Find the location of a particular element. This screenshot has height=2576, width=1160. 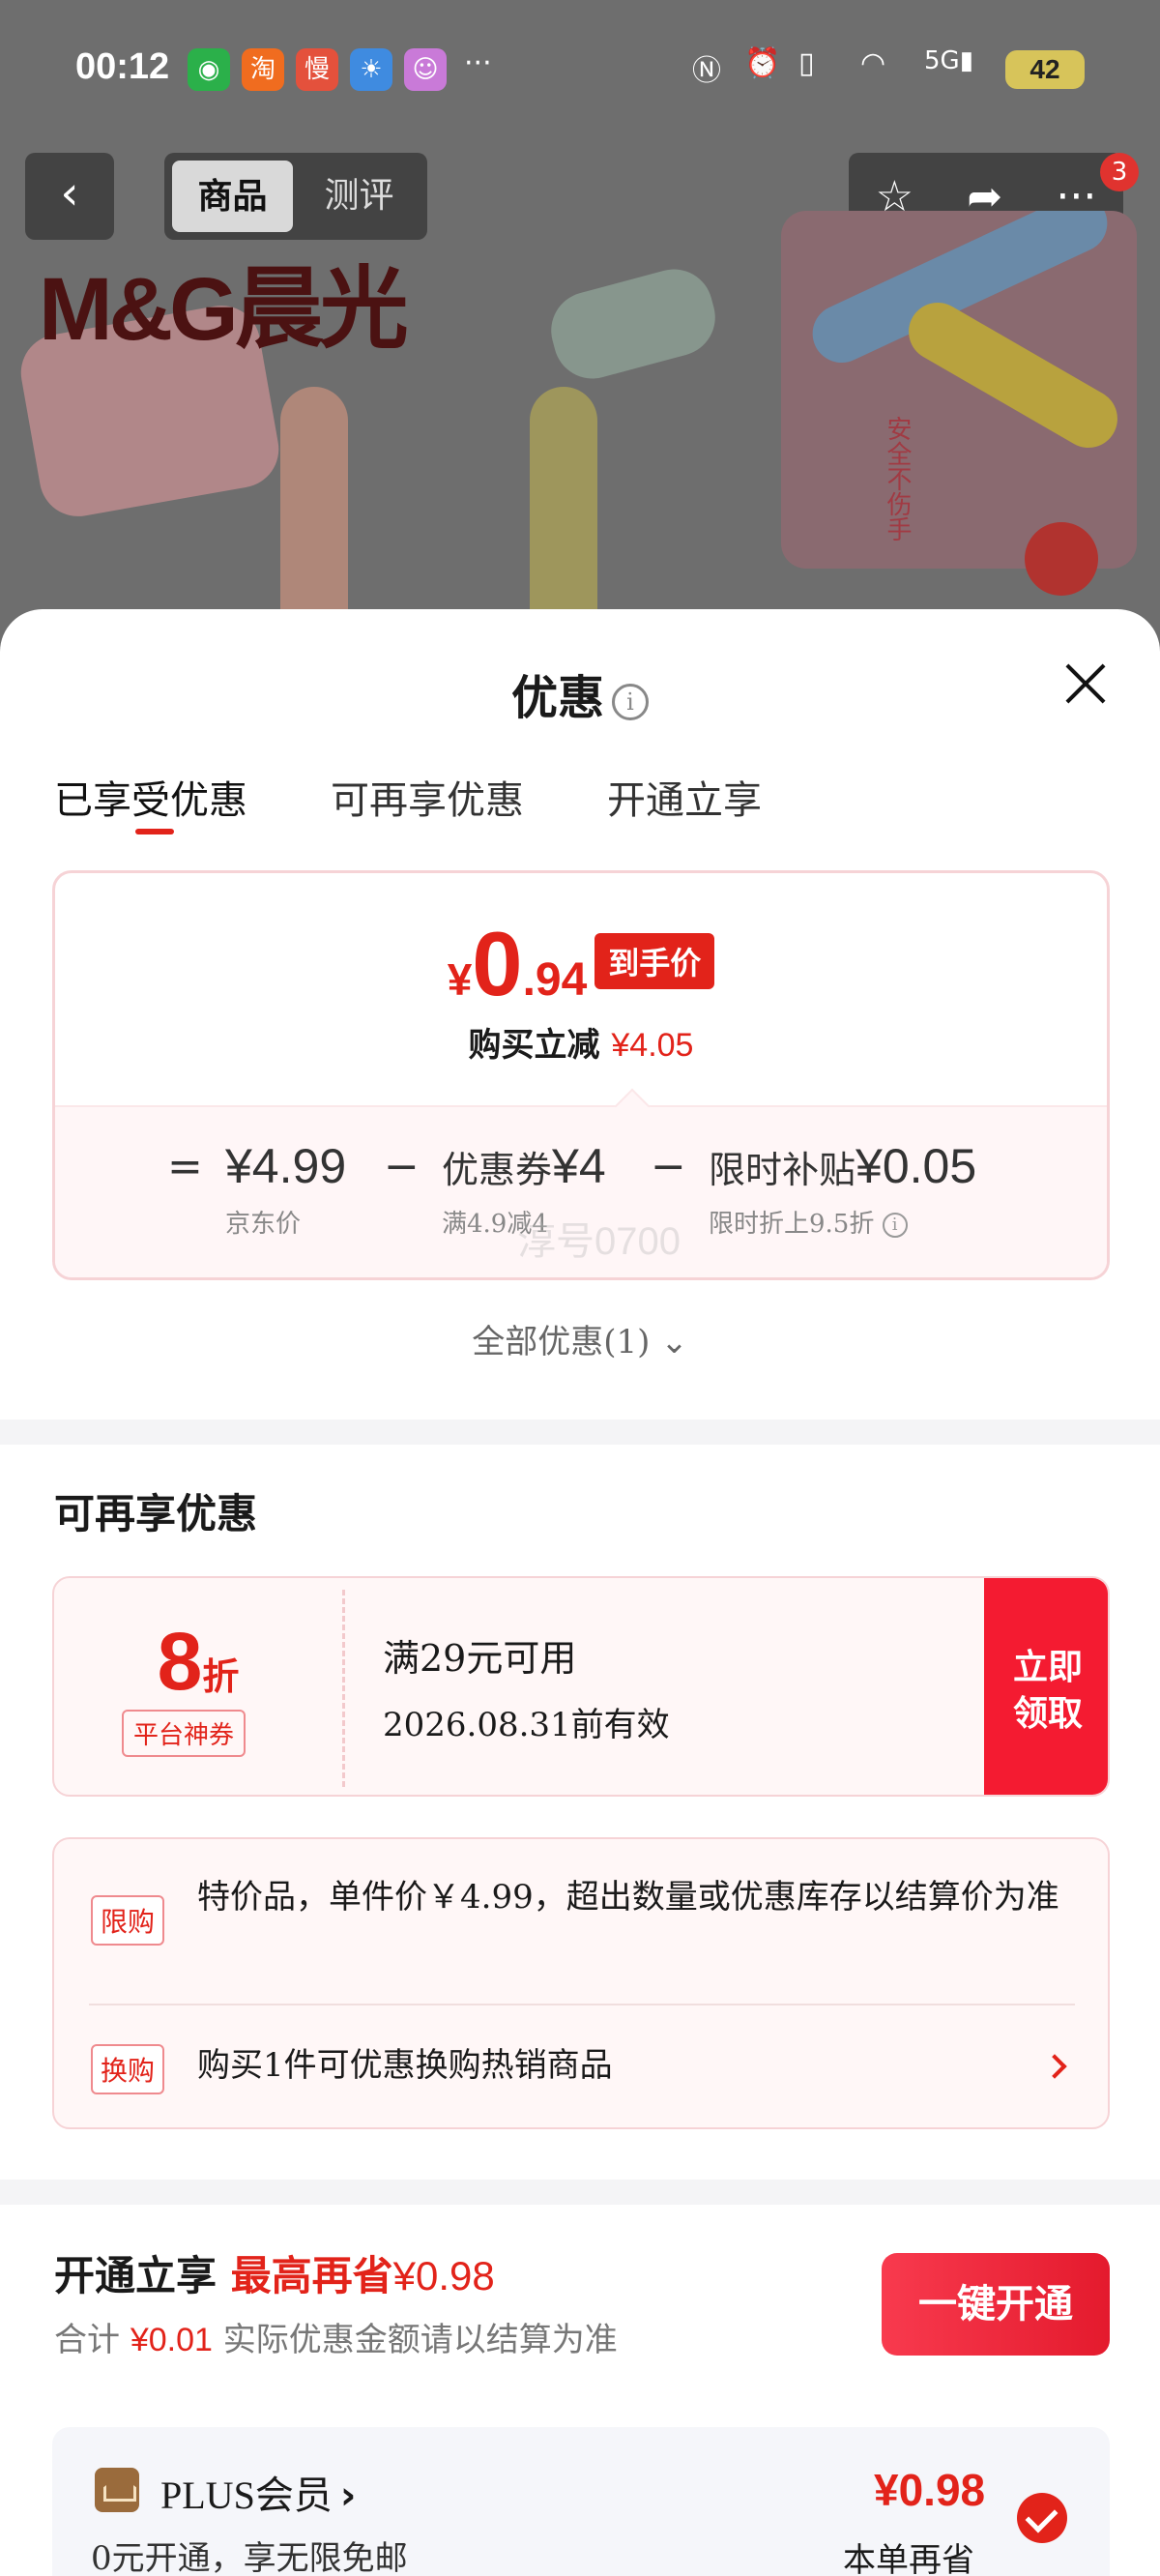

paper-fish-image is located at coordinates (633, 324).